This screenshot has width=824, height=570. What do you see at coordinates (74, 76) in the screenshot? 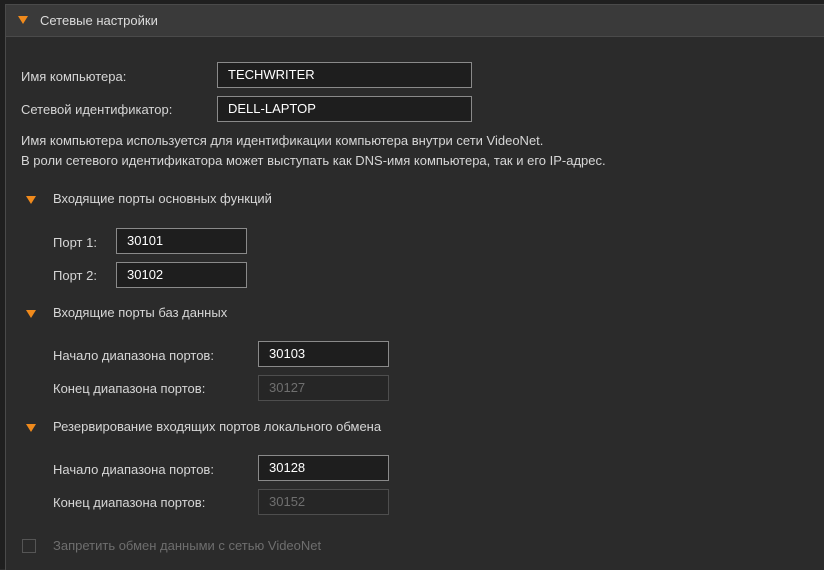
I see `computer-name-label: Имя компьютера:` at bounding box center [74, 76].